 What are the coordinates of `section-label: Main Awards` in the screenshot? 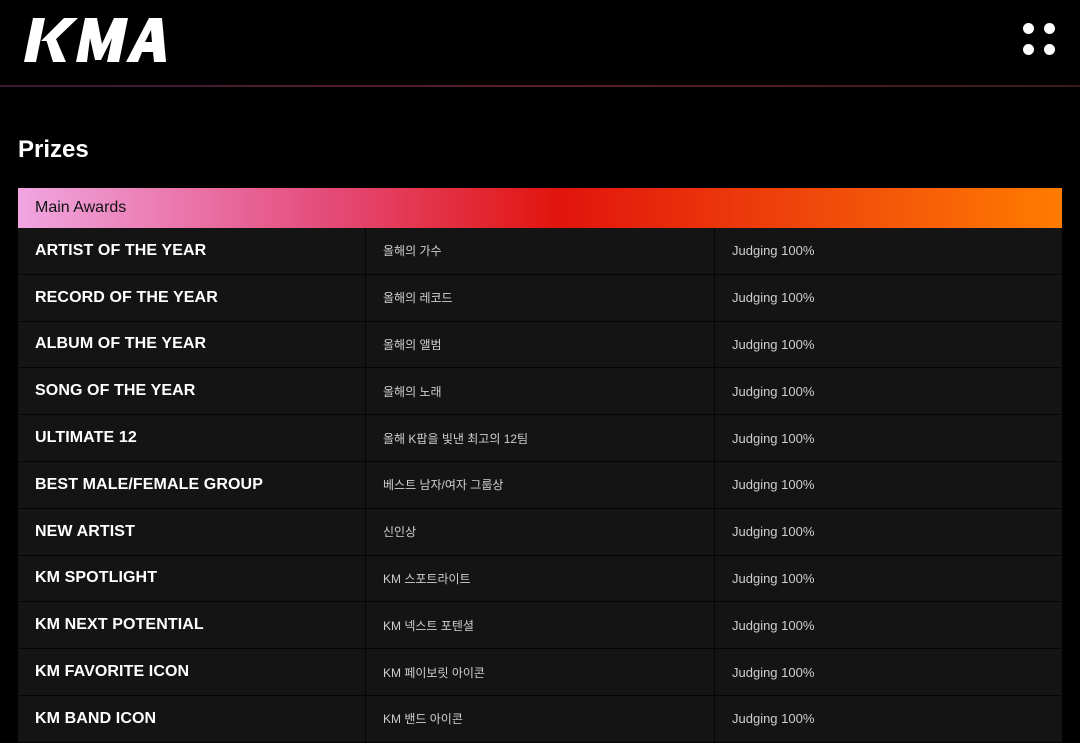 It's located at (81, 207).